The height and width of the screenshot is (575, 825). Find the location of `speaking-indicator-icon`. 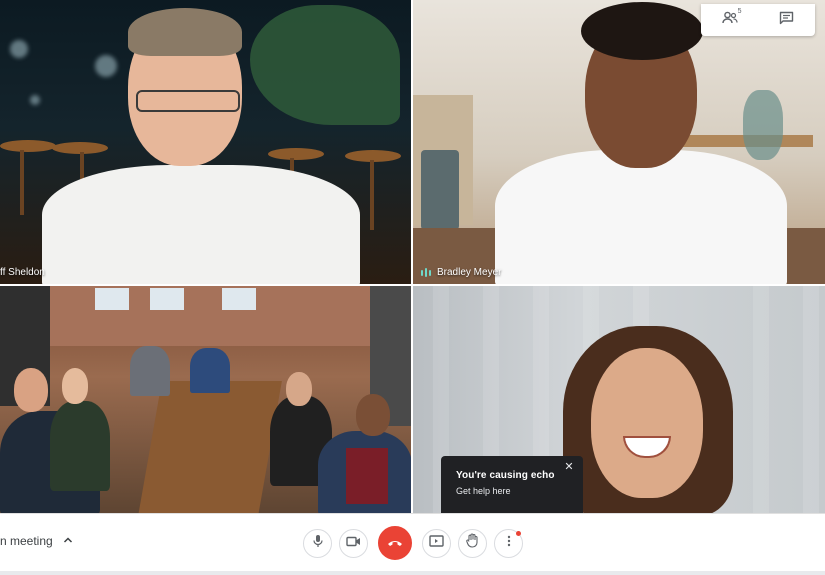

speaking-indicator-icon is located at coordinates (426, 273).